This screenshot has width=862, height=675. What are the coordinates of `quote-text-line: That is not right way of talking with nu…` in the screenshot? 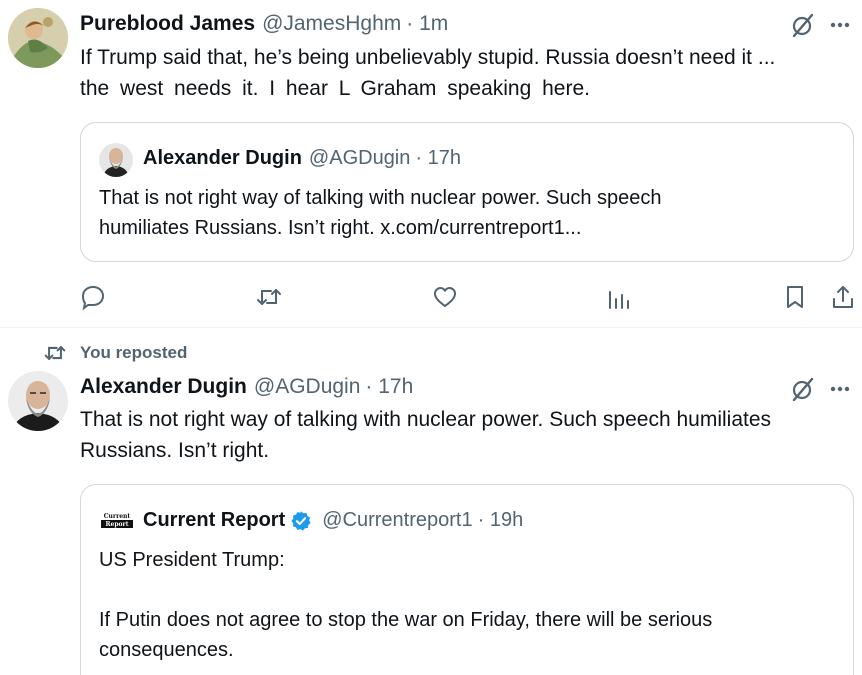 It's located at (380, 198).